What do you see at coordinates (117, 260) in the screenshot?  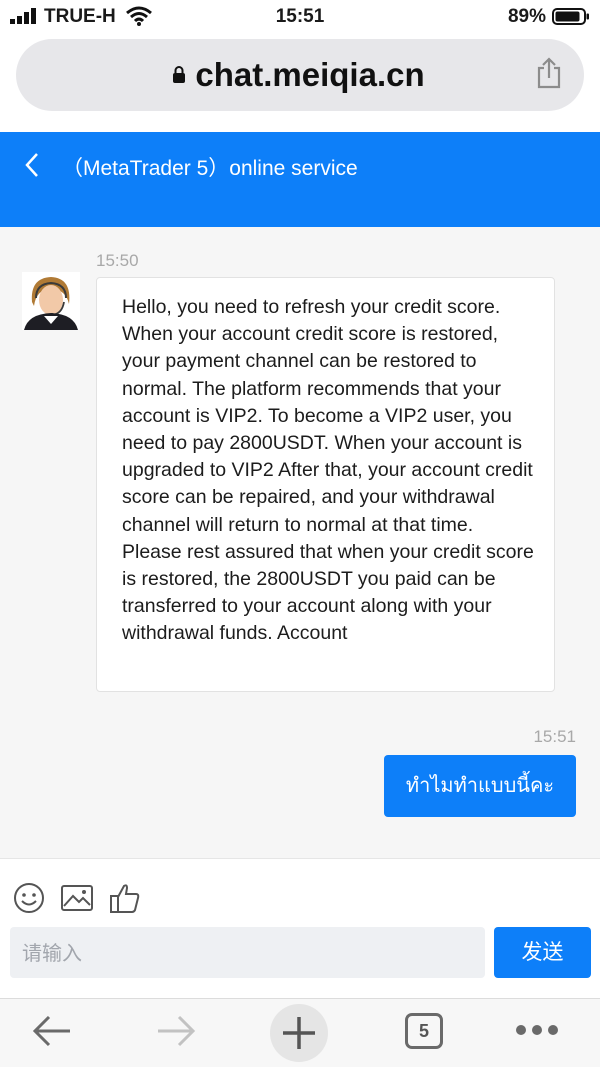 I see `message-timestamp: 15:50` at bounding box center [117, 260].